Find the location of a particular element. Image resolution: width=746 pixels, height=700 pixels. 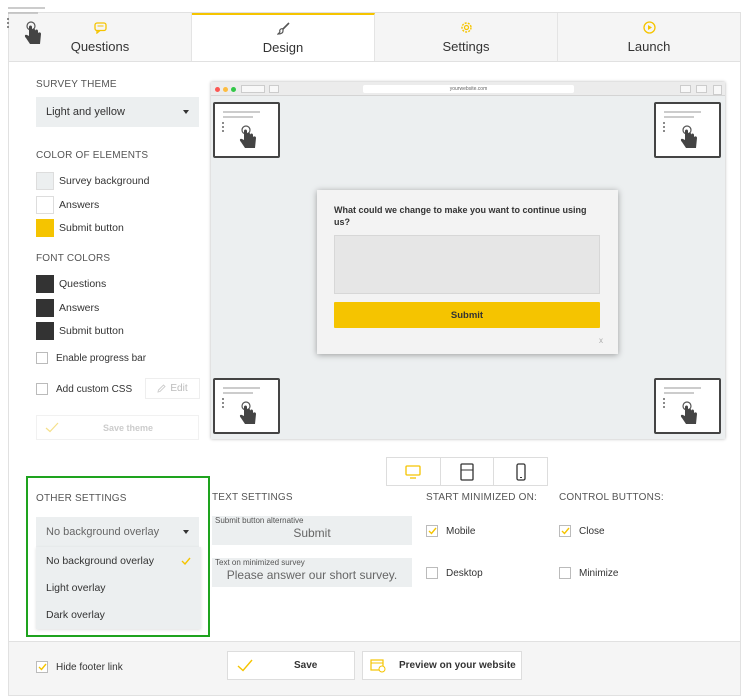

survey-answer-field is located at coordinates (467, 264).